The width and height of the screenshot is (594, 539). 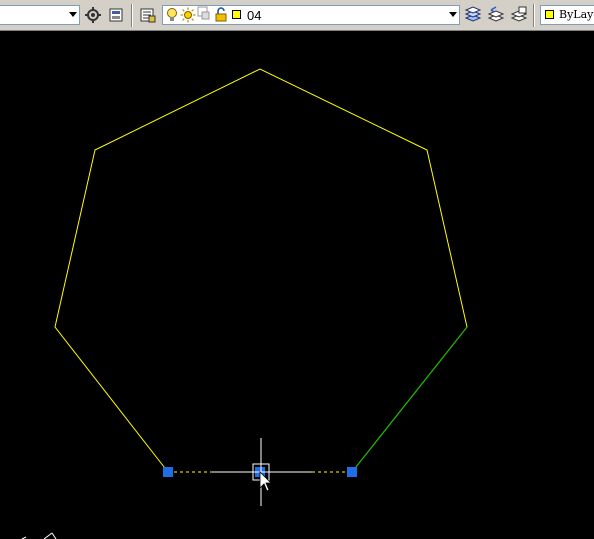 I want to click on layer-dropdown: 04, so click(x=311, y=15).